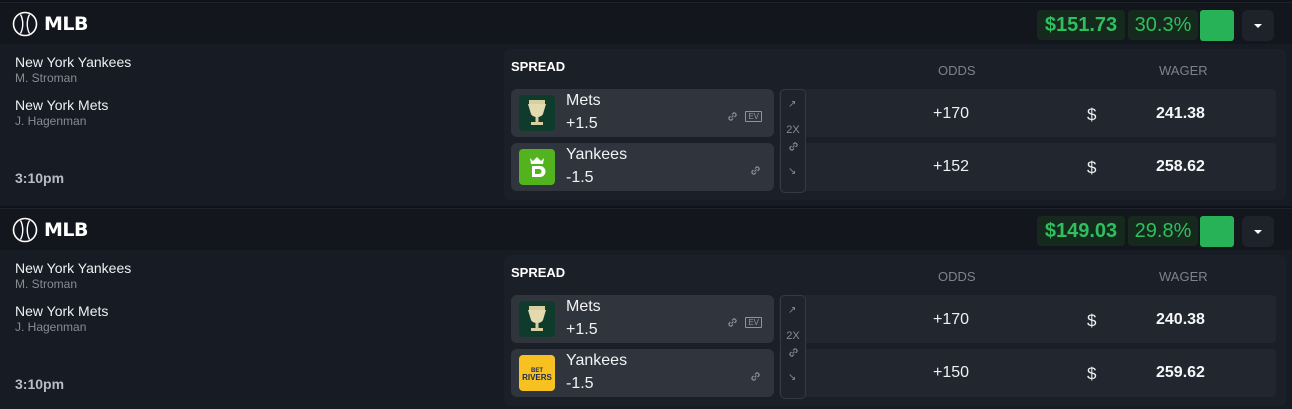  What do you see at coordinates (951, 166) in the screenshot?
I see `odds-value: +152` at bounding box center [951, 166].